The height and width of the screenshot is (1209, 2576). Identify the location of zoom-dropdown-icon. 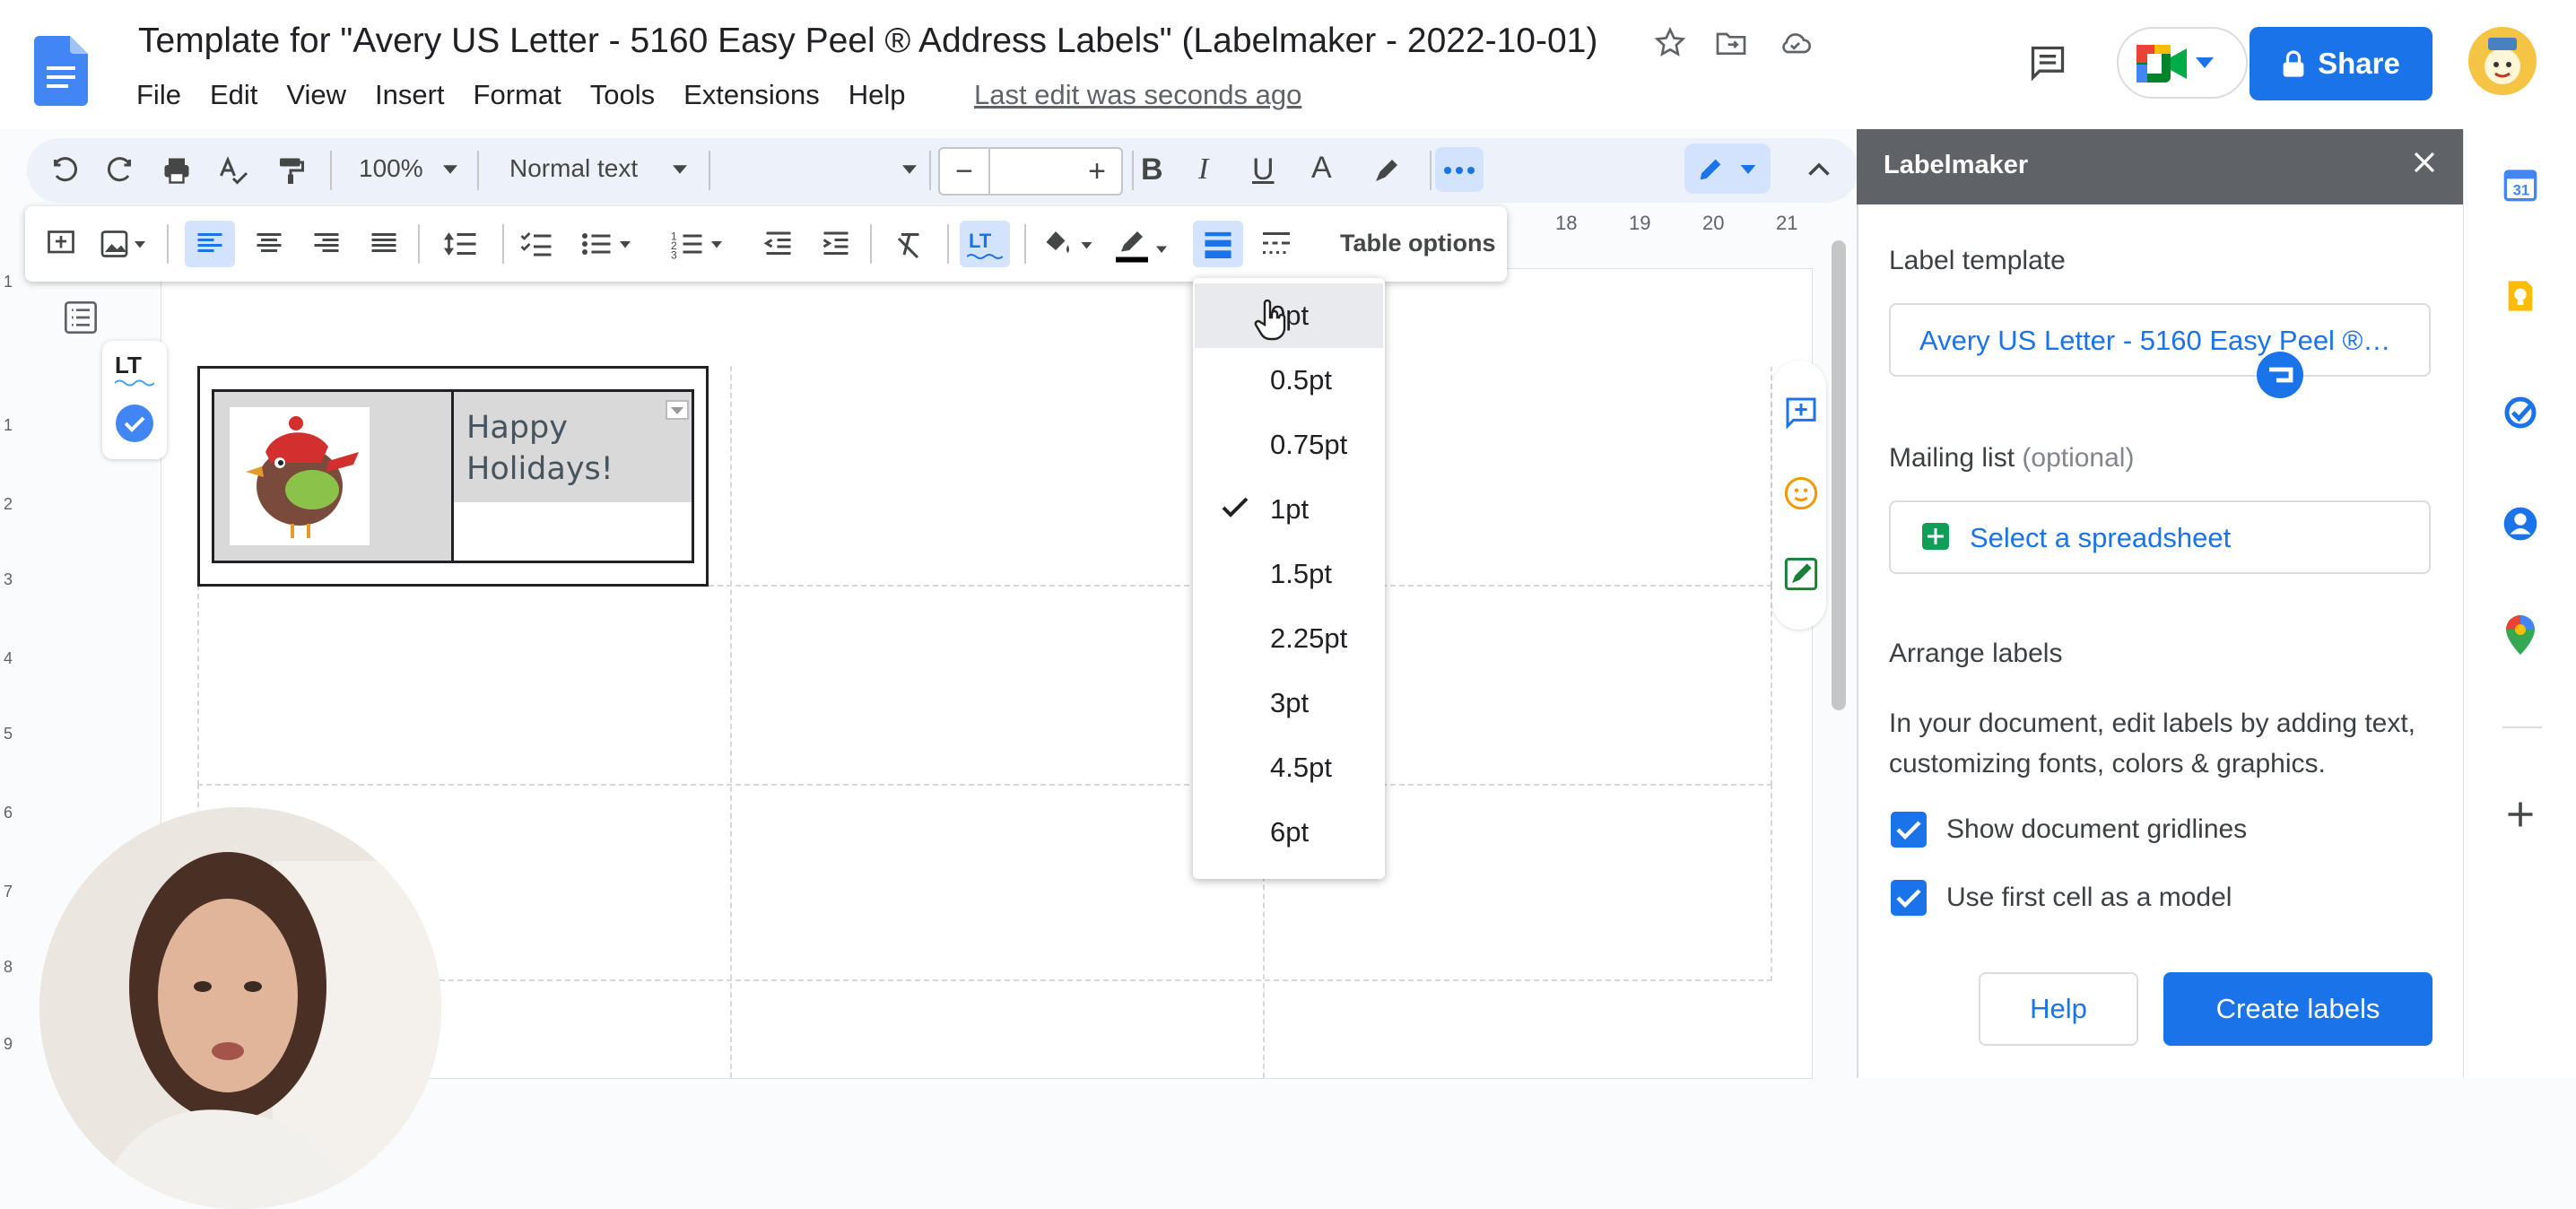
(450, 169).